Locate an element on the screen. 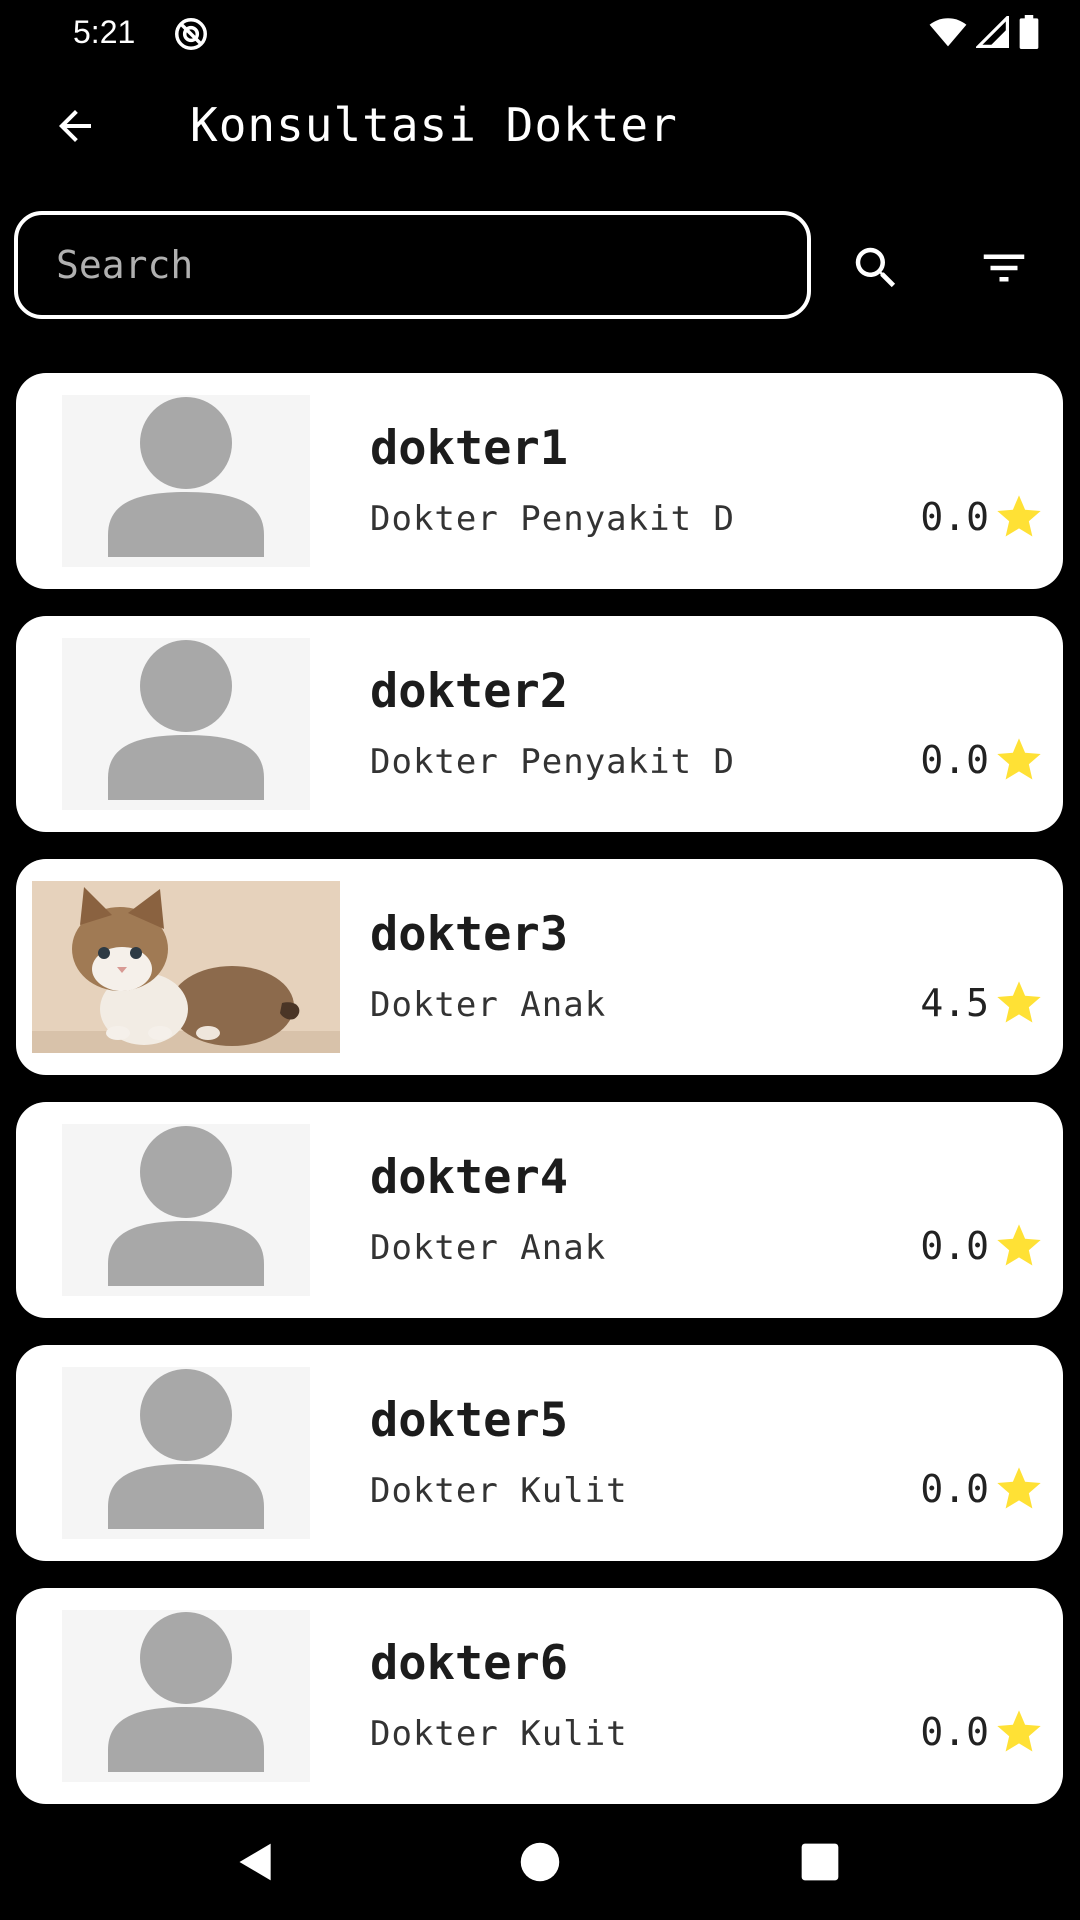  search-button is located at coordinates (876, 268).